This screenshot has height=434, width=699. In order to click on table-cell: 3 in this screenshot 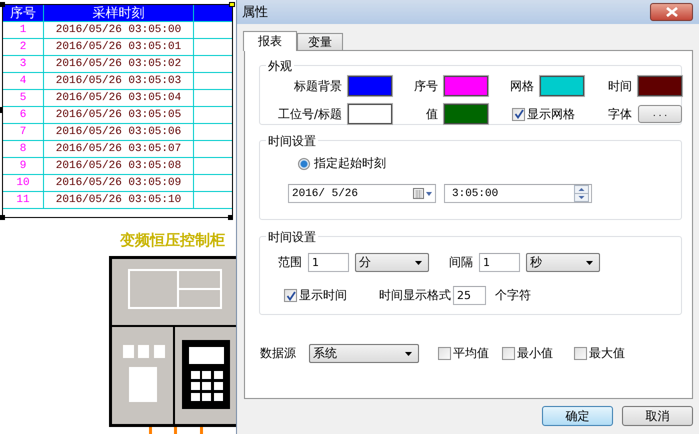, I will do `click(23, 64)`.